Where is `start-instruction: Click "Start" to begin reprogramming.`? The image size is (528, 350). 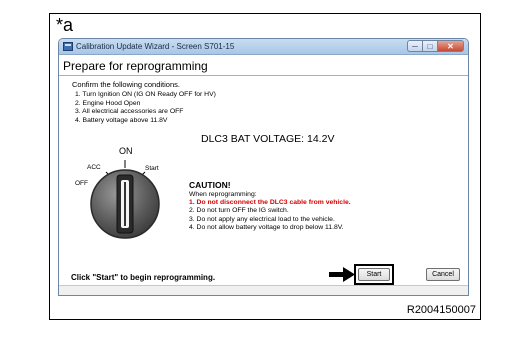 start-instruction: Click "Start" to begin reprogramming. is located at coordinates (143, 277).